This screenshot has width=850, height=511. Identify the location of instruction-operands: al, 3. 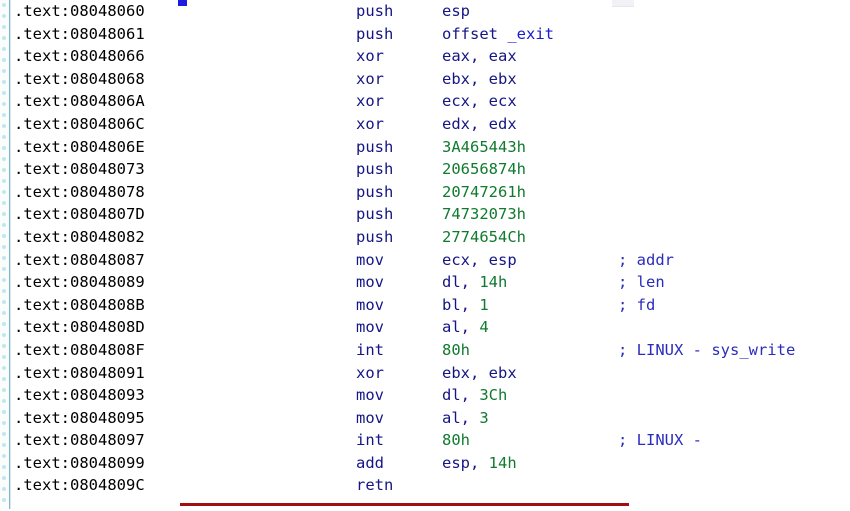
(465, 418).